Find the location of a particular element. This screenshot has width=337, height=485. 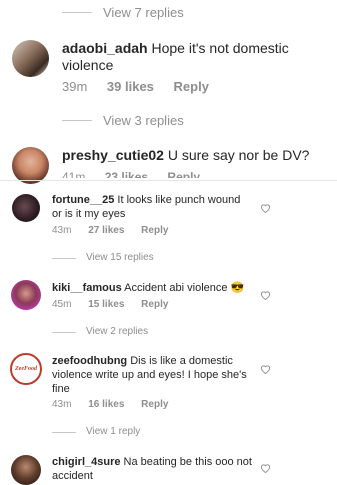

comment-text: Accident abi violence is located at coordinates (176, 288).